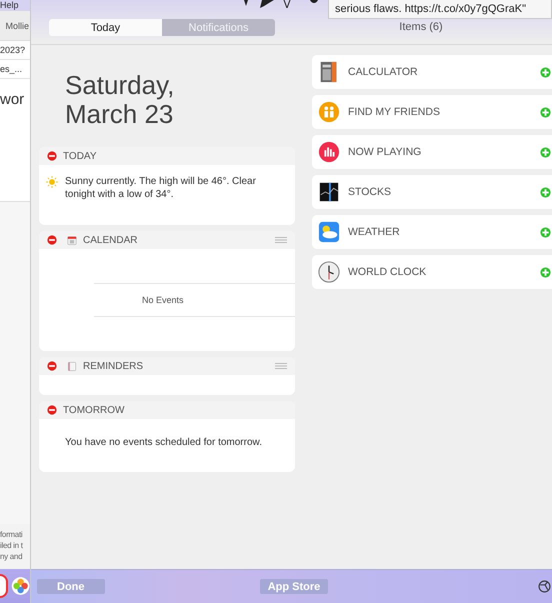 This screenshot has height=603, width=552. I want to click on body-text: ny and, so click(12, 556).